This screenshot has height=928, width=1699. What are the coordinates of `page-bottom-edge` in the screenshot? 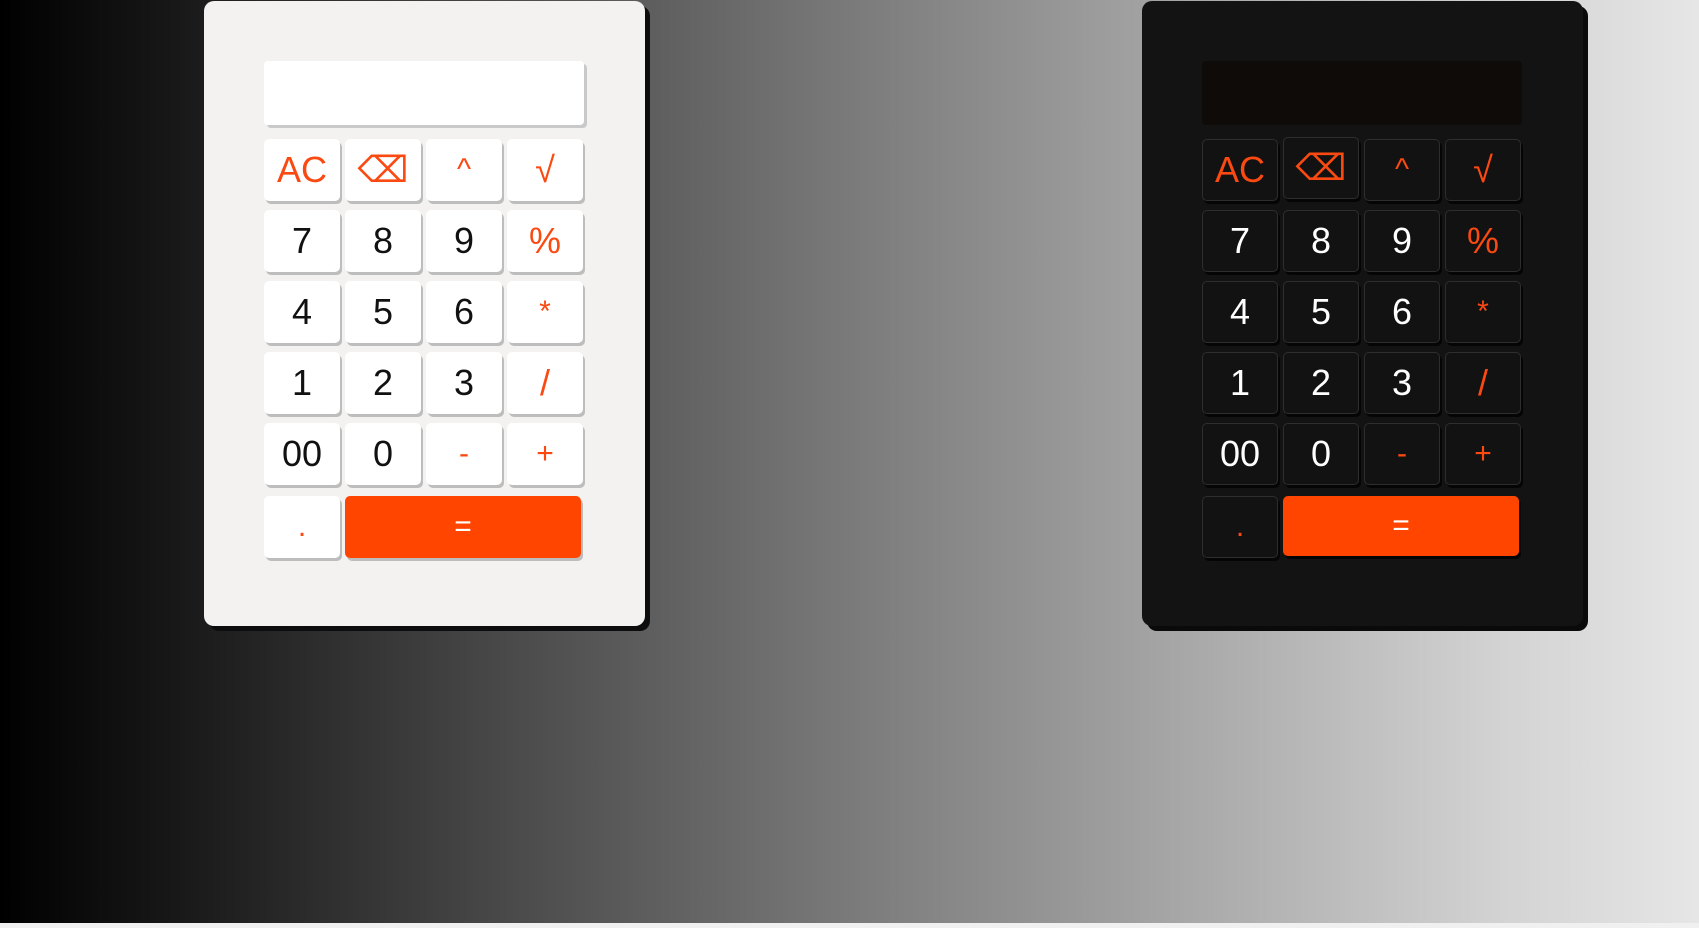 It's located at (849, 925).